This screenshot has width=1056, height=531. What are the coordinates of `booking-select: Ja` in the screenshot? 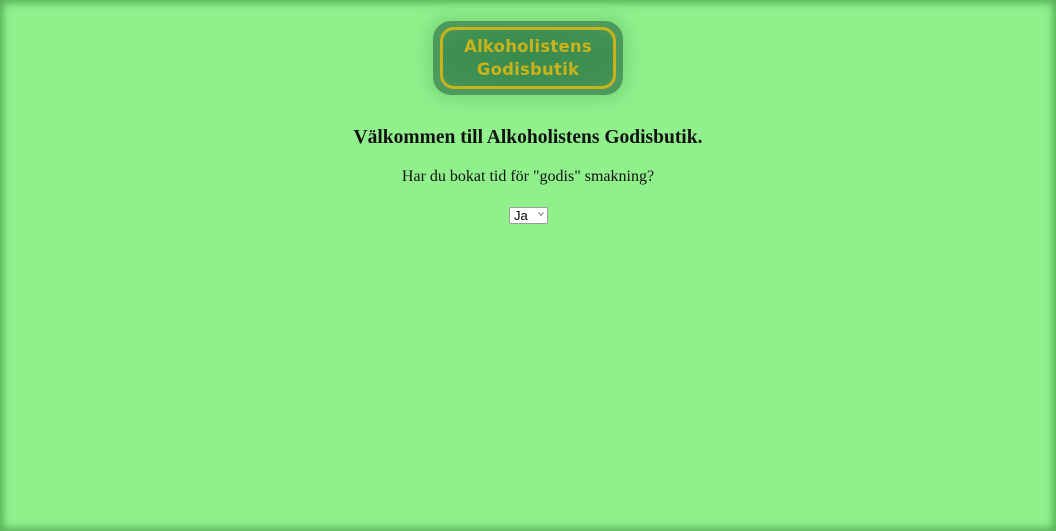 It's located at (528, 215).